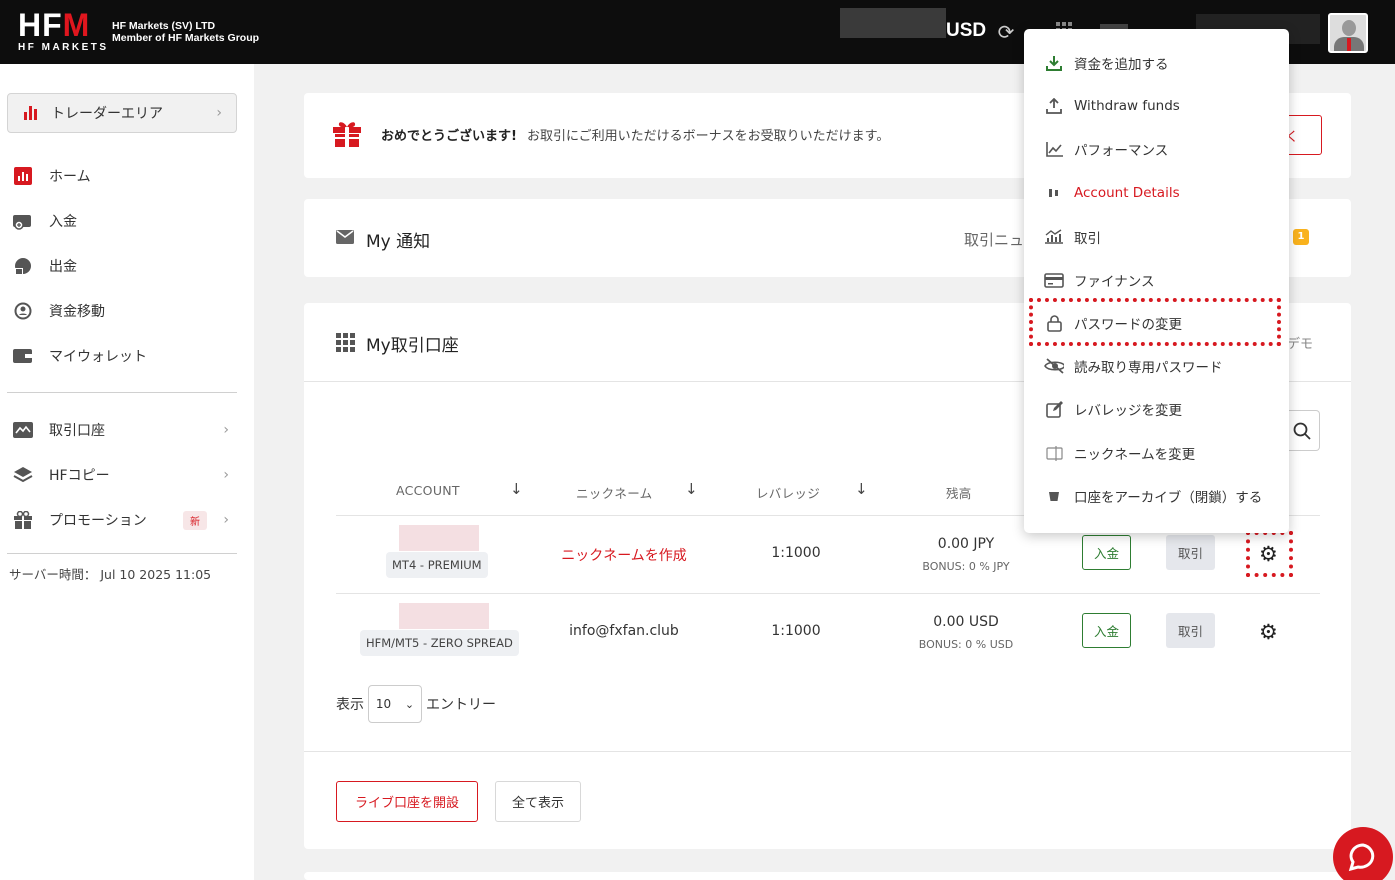 The width and height of the screenshot is (1395, 880). Describe the element at coordinates (966, 544) in the screenshot. I see `balance-value: 0.00 JPY` at that location.